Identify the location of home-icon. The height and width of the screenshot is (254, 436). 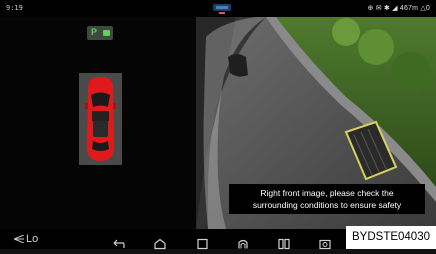
(160, 244).